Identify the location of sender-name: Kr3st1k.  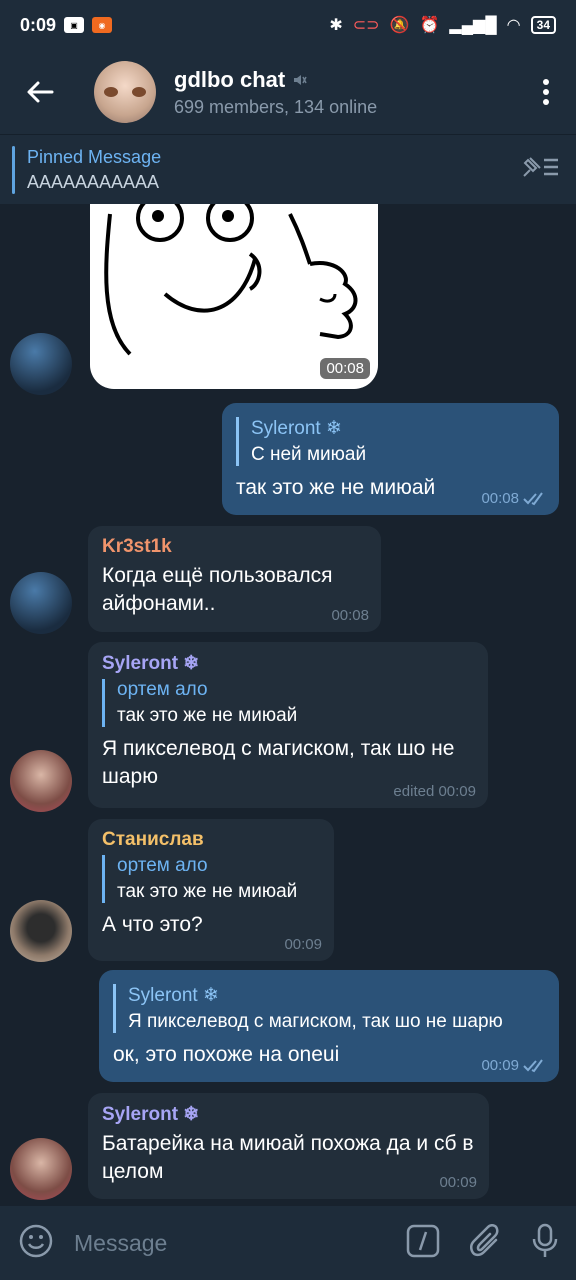
(234, 547).